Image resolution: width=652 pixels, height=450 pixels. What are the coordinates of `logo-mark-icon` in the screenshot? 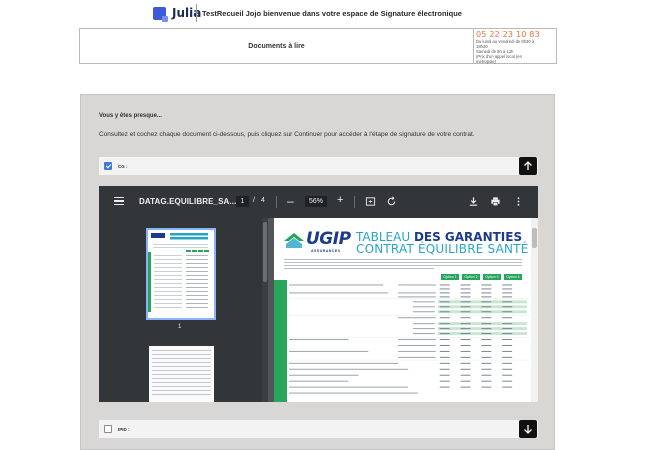 It's located at (160, 14).